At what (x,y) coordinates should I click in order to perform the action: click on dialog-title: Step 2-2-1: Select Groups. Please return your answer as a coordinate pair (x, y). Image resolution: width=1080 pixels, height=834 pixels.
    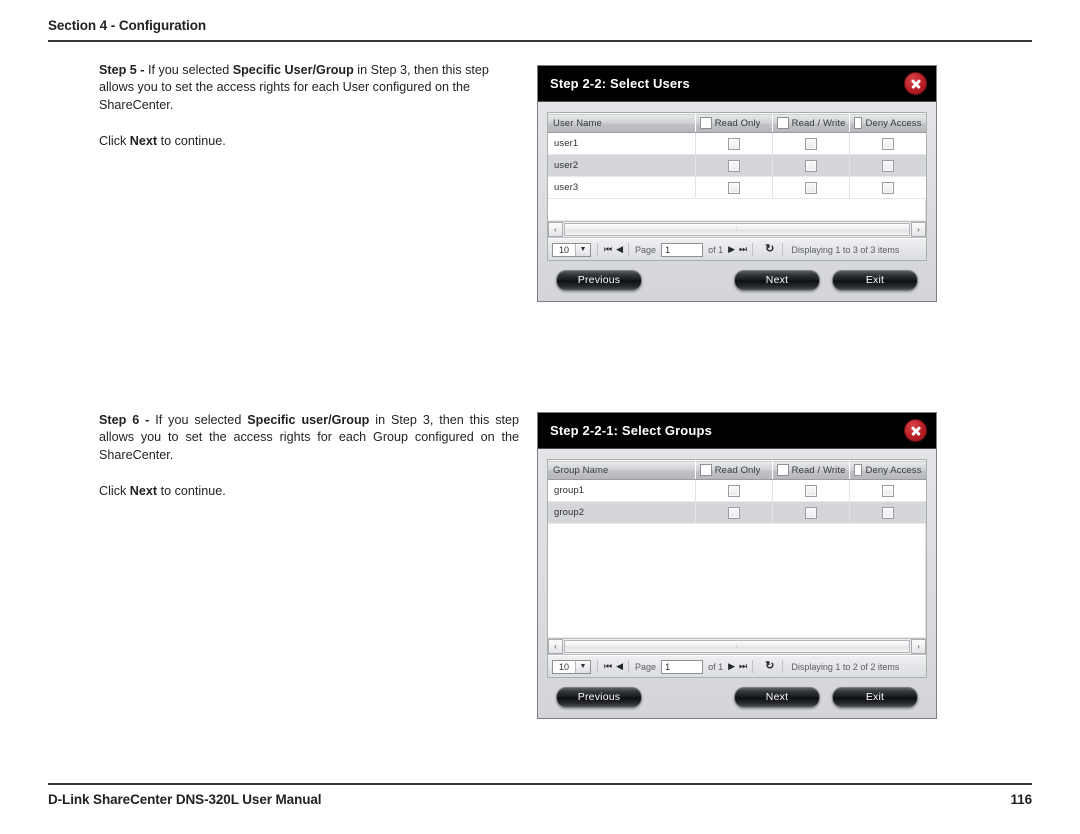
    Looking at the image, I should click on (631, 430).